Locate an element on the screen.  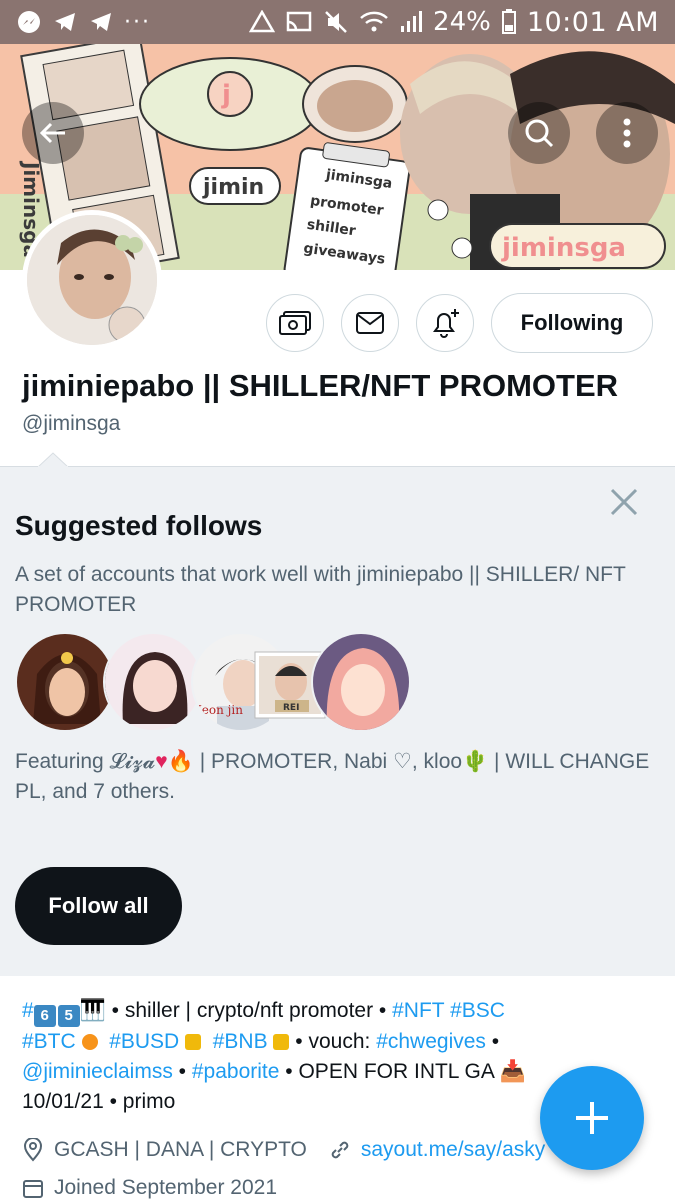
tip-button is located at coordinates (295, 323).